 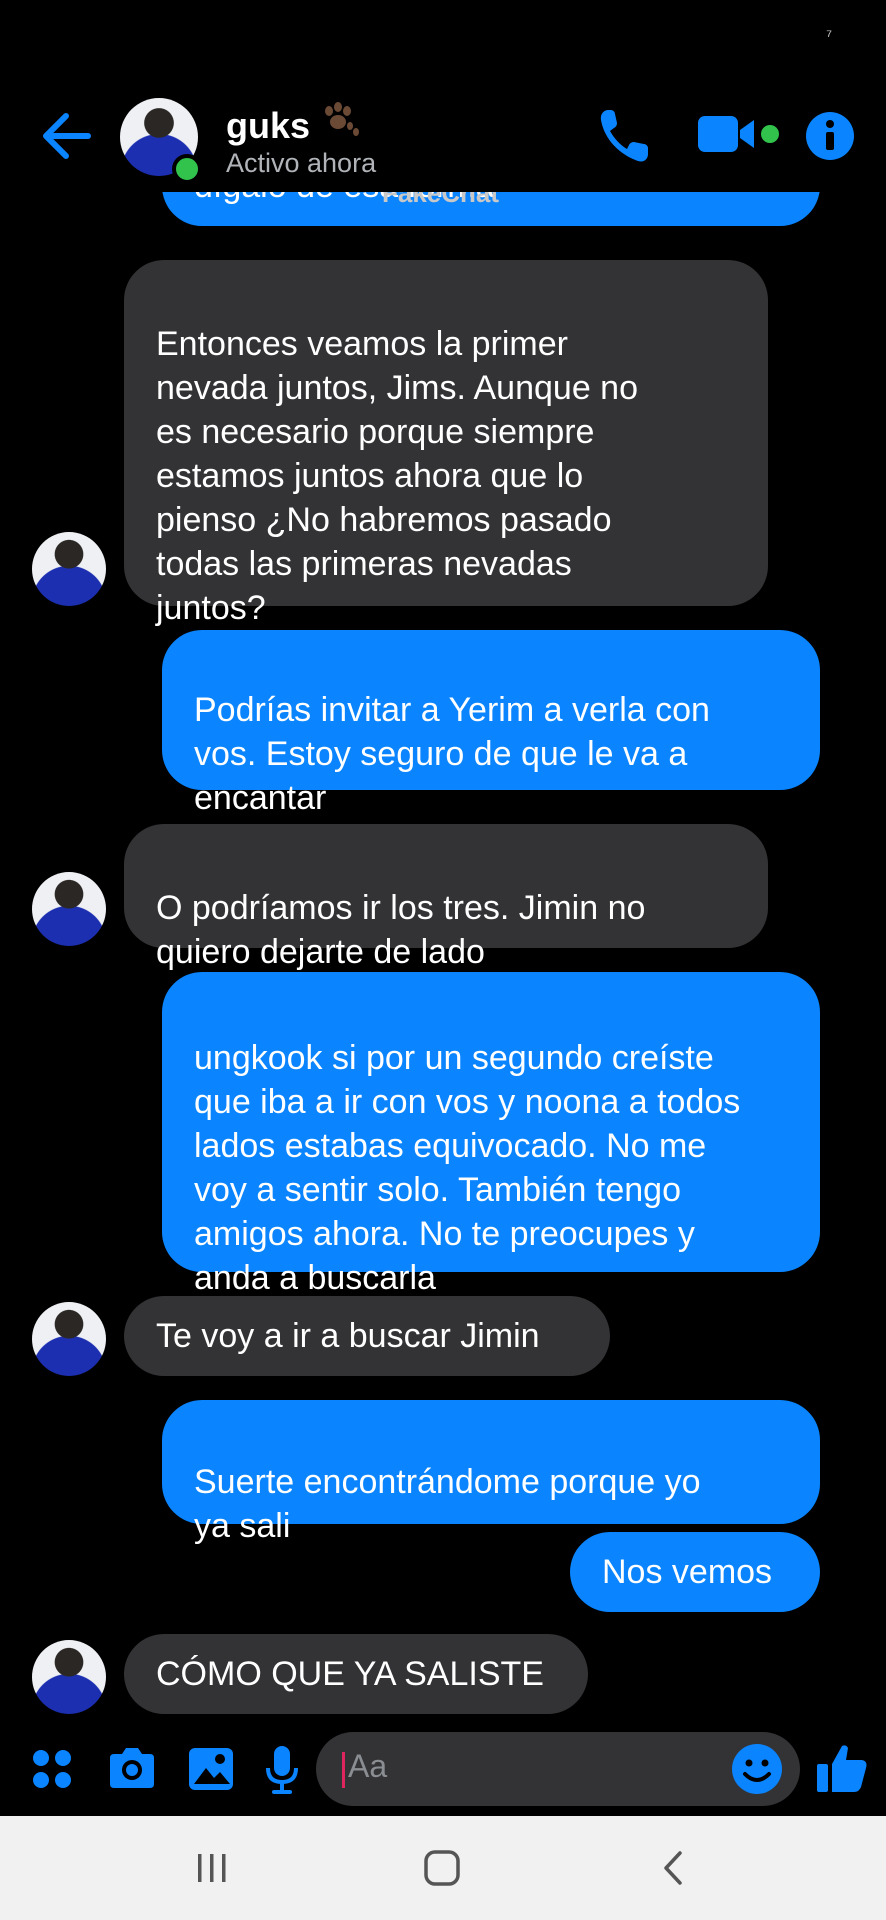 I want to click on video-call-button, so click(x=738, y=138).